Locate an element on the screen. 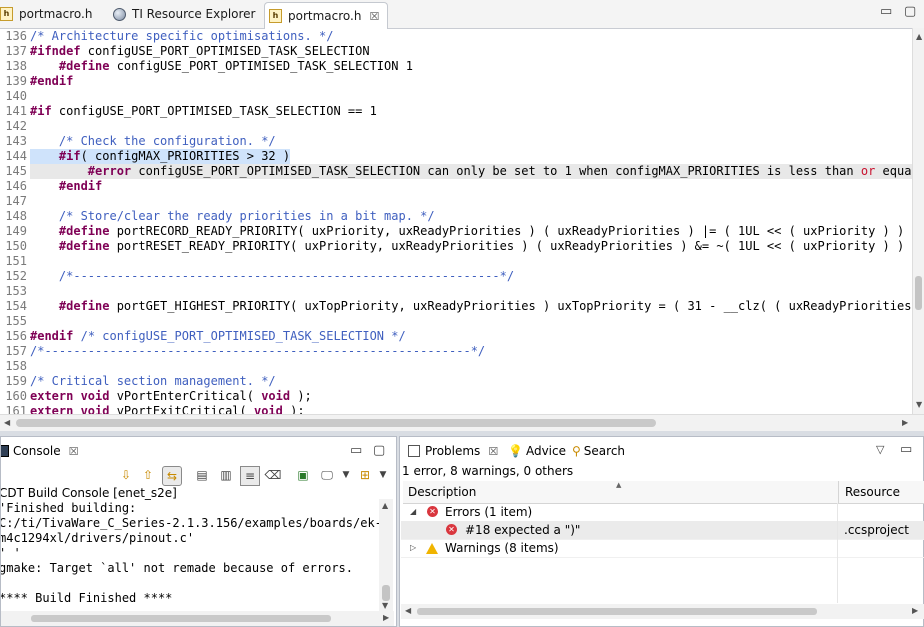 This screenshot has height=627, width=924. tab-search: ⚲ Search is located at coordinates (598, 451).